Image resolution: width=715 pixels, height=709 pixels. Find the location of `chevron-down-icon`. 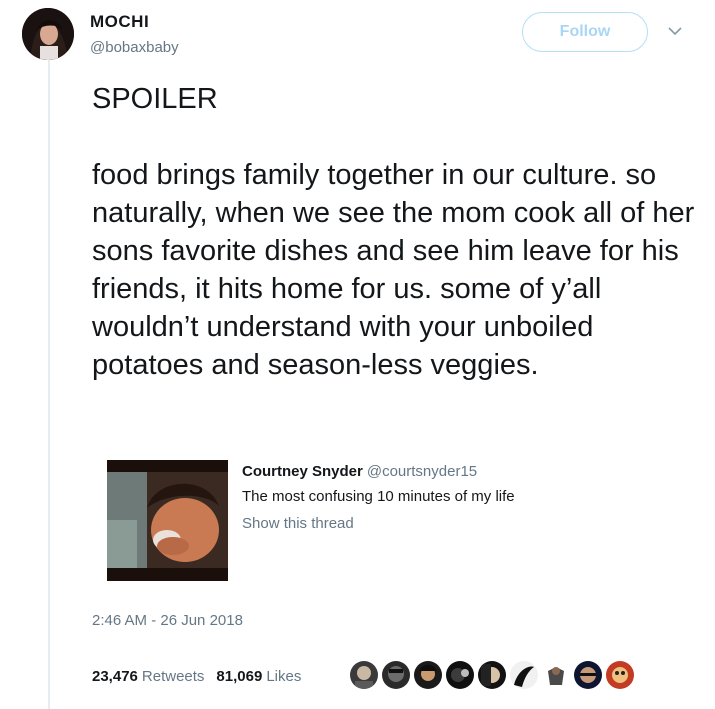

chevron-down-icon is located at coordinates (675, 31).